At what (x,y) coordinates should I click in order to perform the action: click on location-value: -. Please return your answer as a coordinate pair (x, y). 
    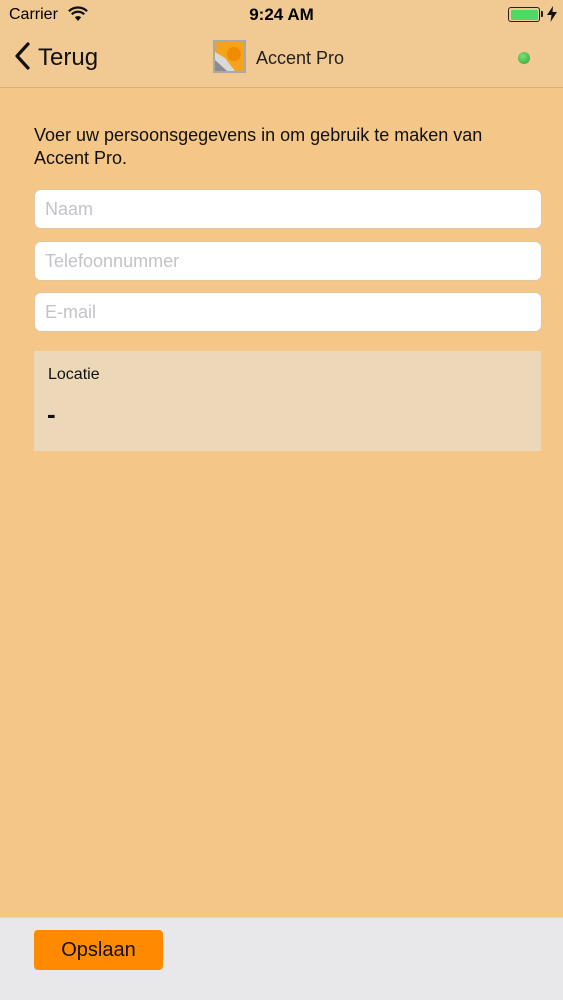
    Looking at the image, I should click on (51, 414).